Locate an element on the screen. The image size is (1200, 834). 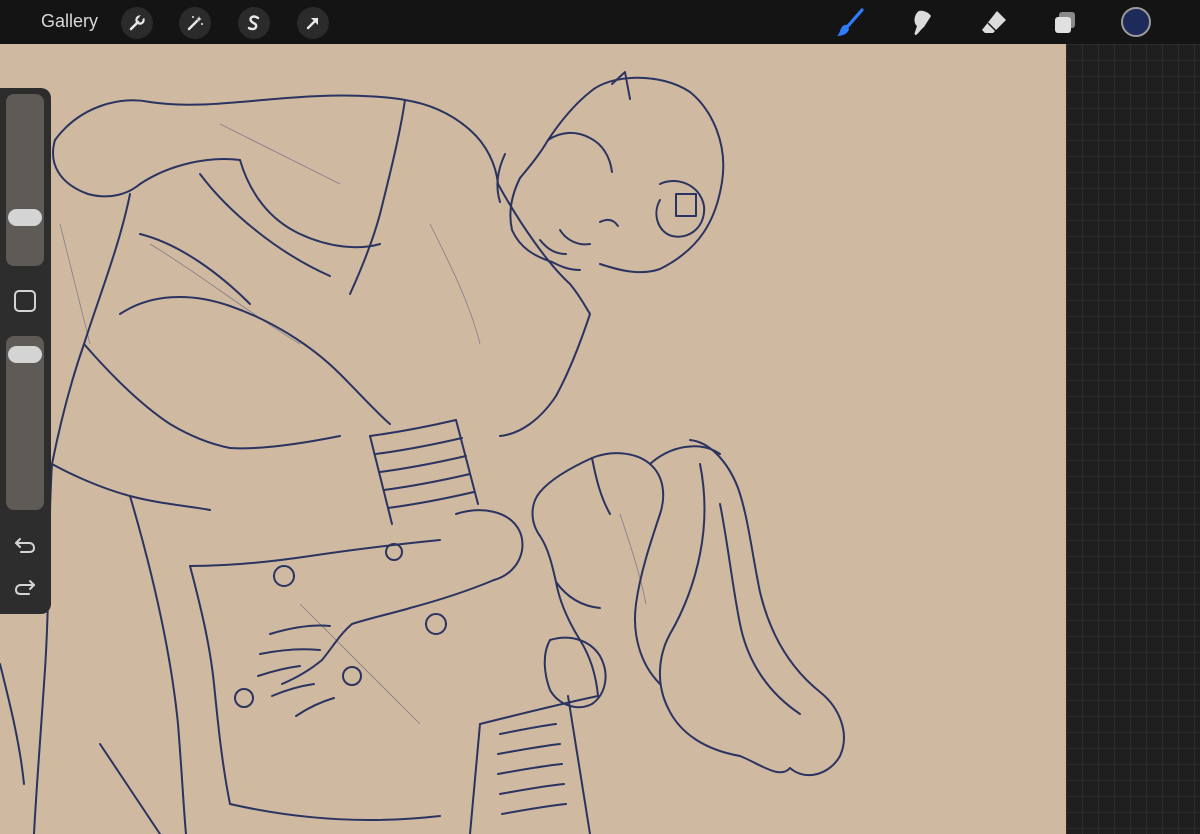
wrench-icon is located at coordinates (137, 23).